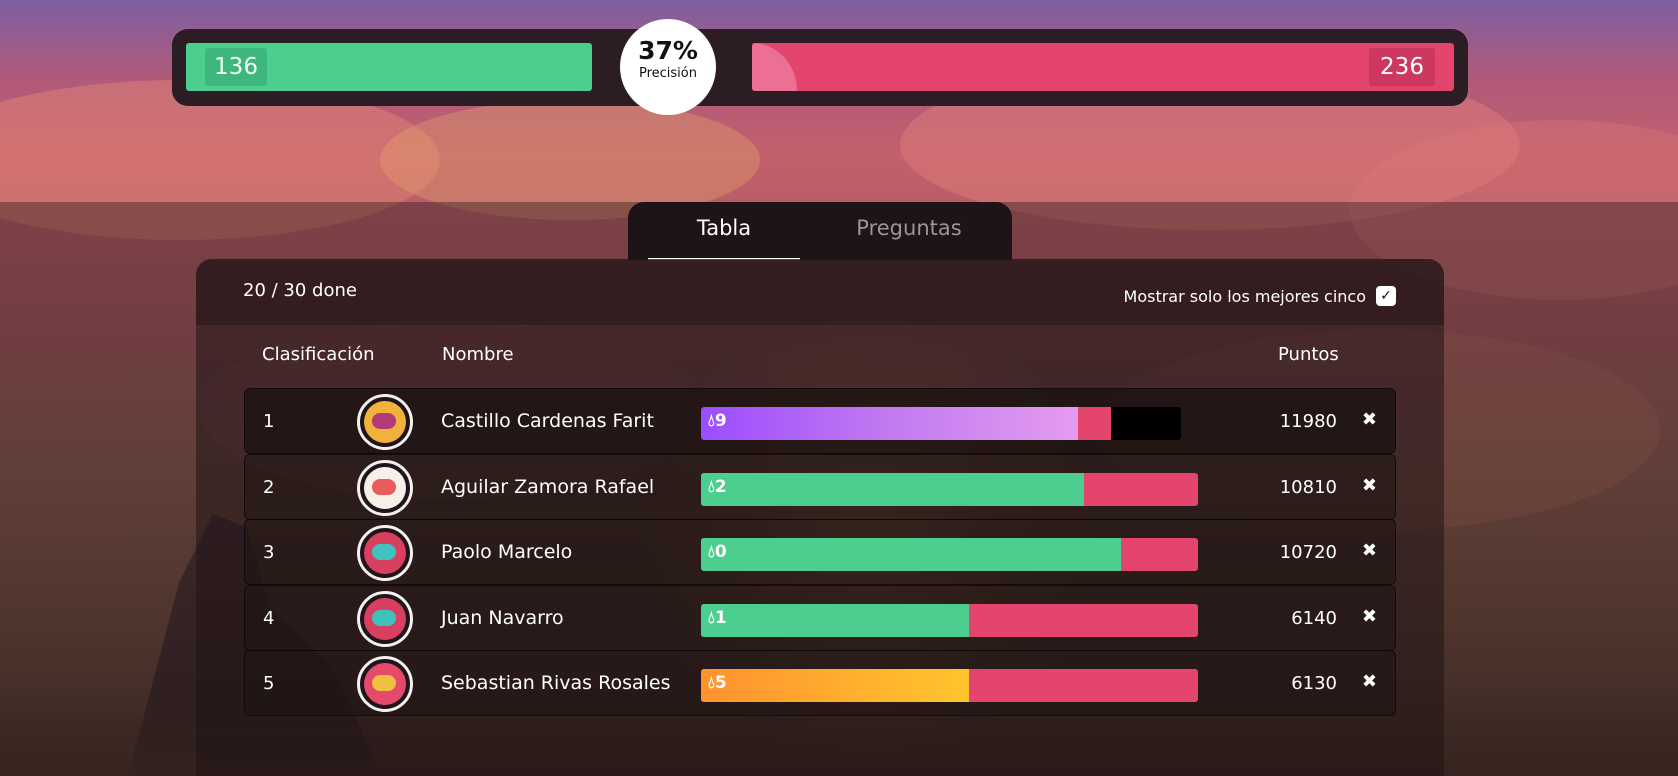 Image resolution: width=1678 pixels, height=776 pixels. Describe the element at coordinates (236, 67) in the screenshot. I see `correct-count: 136` at that location.